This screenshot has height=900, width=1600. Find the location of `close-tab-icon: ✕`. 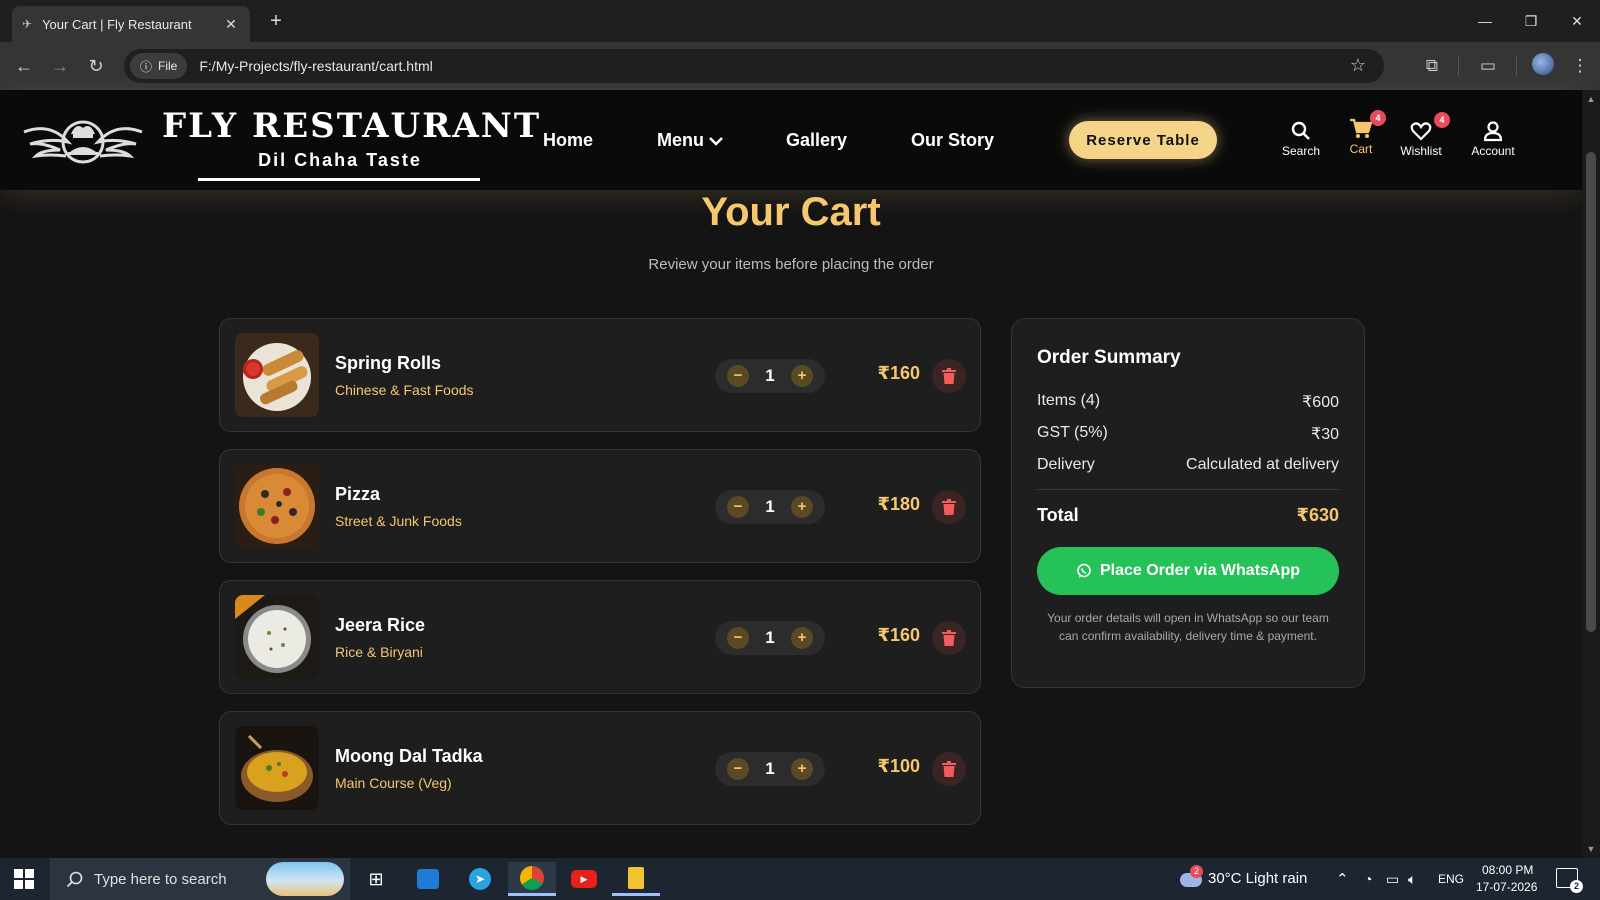

close-tab-icon: ✕ is located at coordinates (231, 24).